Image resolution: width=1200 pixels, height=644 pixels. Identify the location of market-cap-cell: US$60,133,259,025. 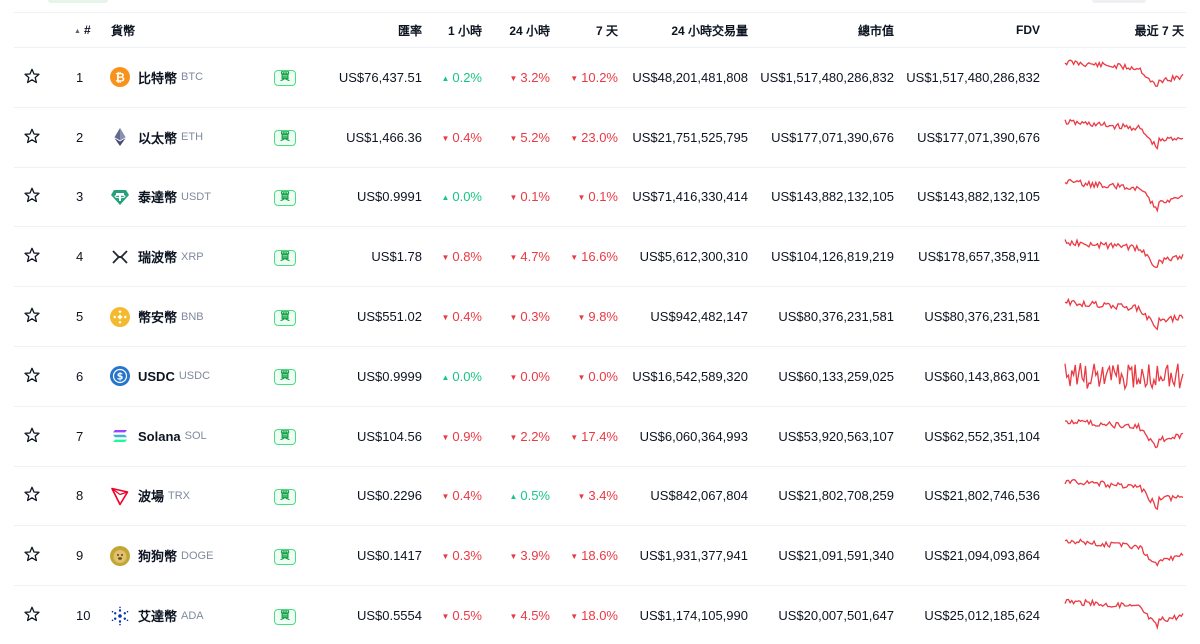
(832, 376).